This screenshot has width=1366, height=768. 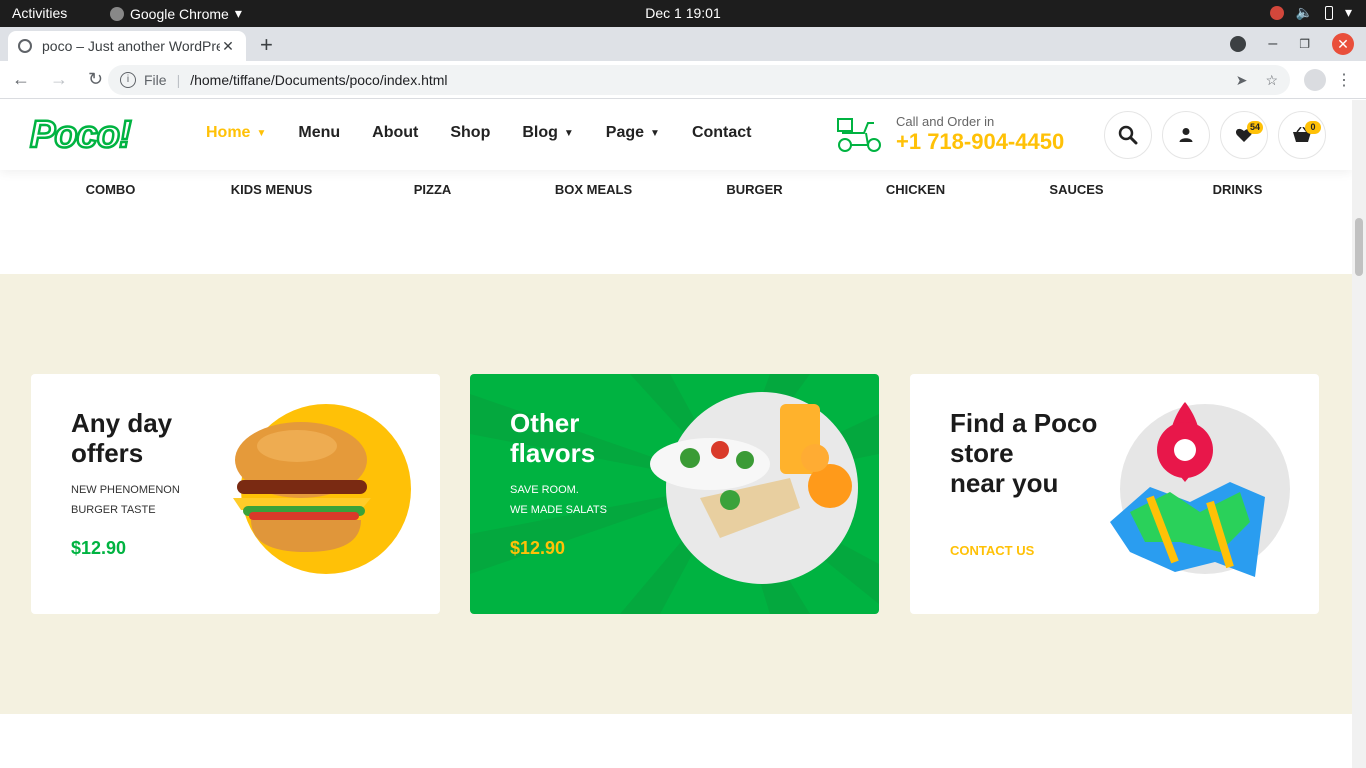 What do you see at coordinates (1024, 453) in the screenshot?
I see `promo-title: Find a Poco store near you` at bounding box center [1024, 453].